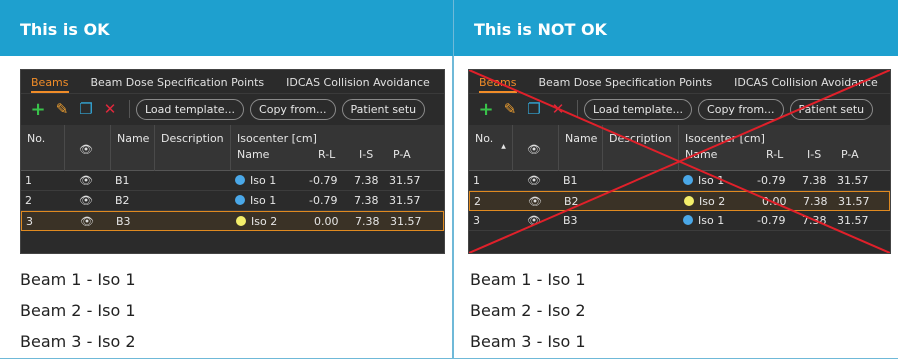  Describe the element at coordinates (484, 138) in the screenshot. I see `no-header: No.` at that location.